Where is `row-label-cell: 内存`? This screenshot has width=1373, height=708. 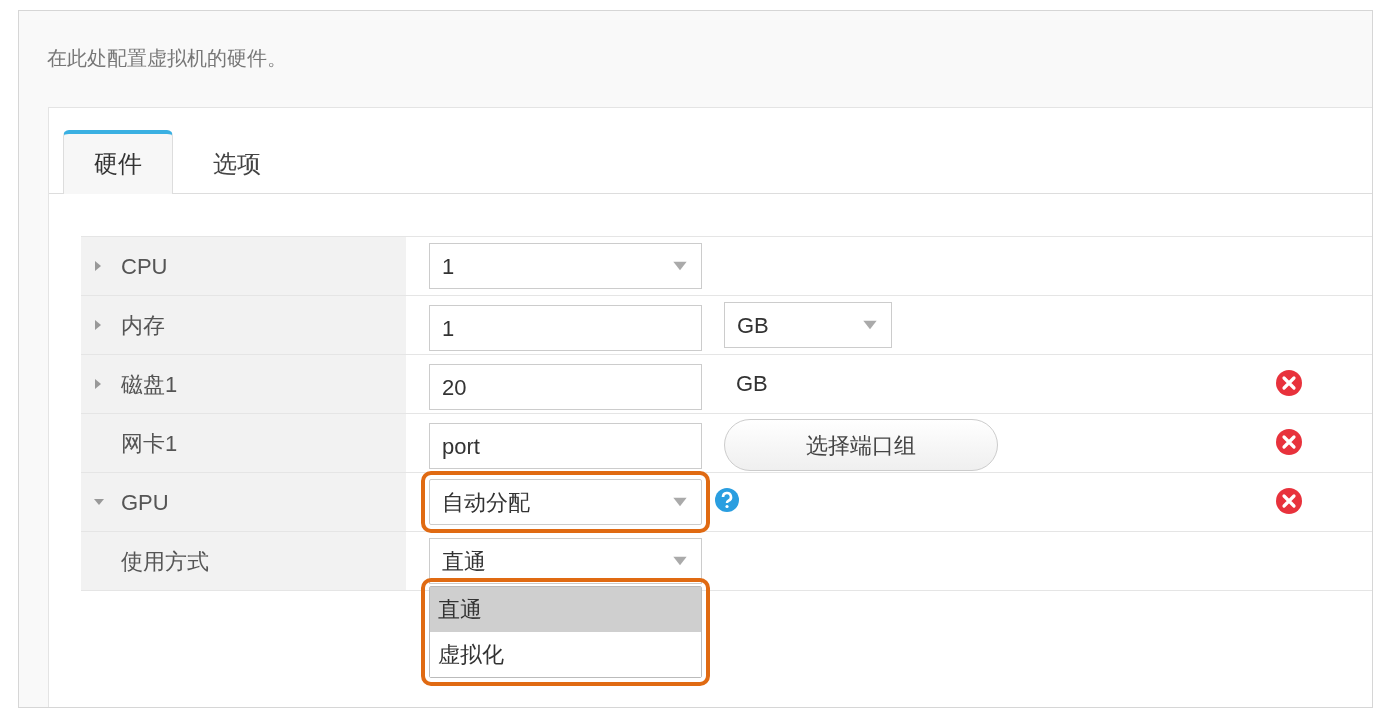 row-label-cell: 内存 is located at coordinates (243, 325).